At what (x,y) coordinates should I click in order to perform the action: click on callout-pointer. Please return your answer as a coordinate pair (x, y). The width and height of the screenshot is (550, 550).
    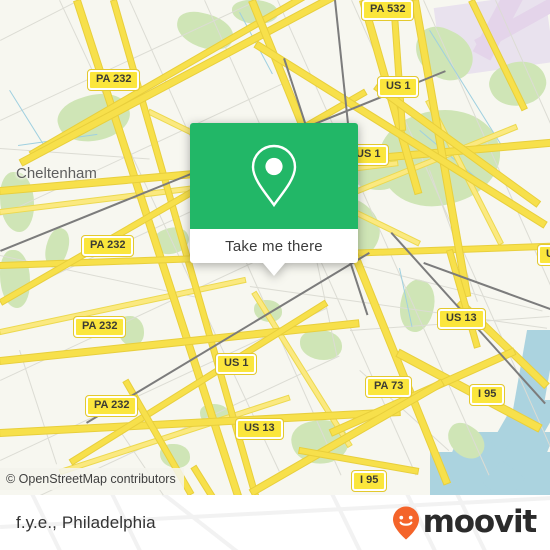
    Looking at the image, I should click on (274, 269).